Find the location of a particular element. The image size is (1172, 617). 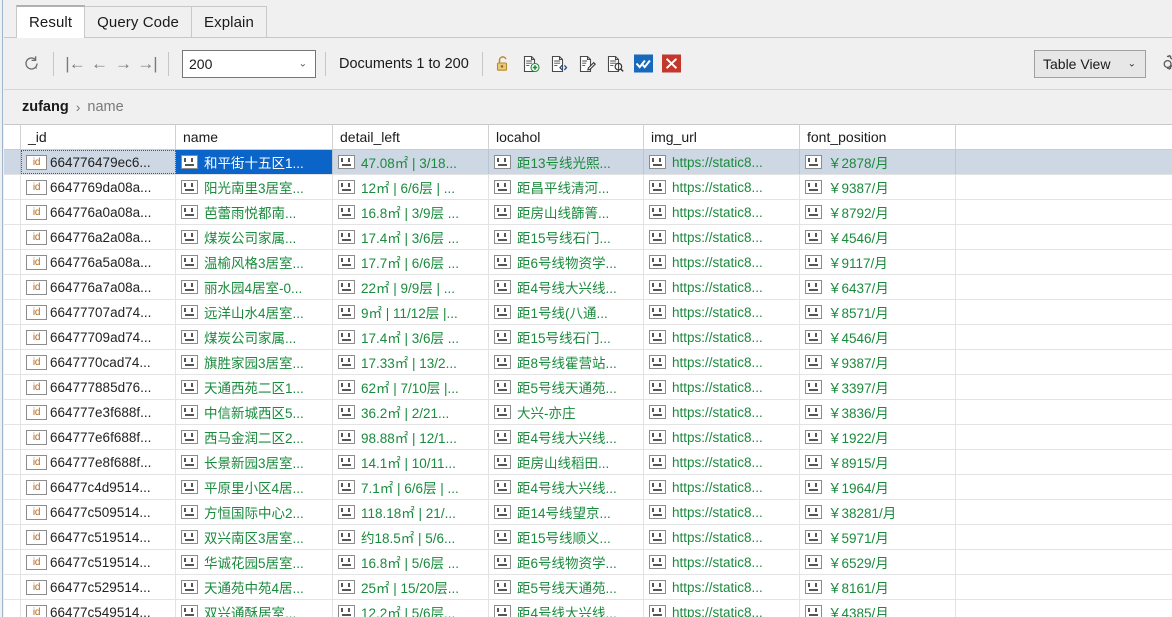

cell-font-position: ￥6437/月 is located at coordinates (878, 287).